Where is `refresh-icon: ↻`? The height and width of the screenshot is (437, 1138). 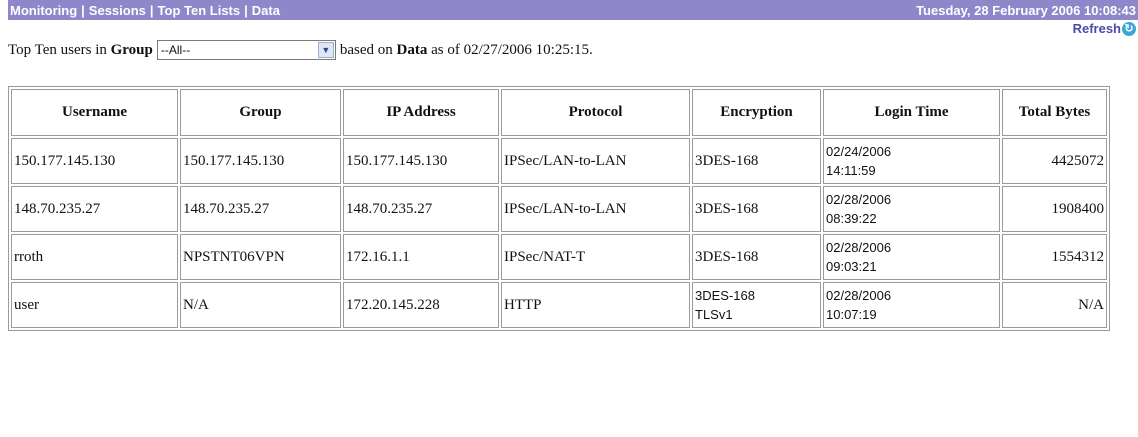
refresh-icon: ↻ is located at coordinates (1129, 28).